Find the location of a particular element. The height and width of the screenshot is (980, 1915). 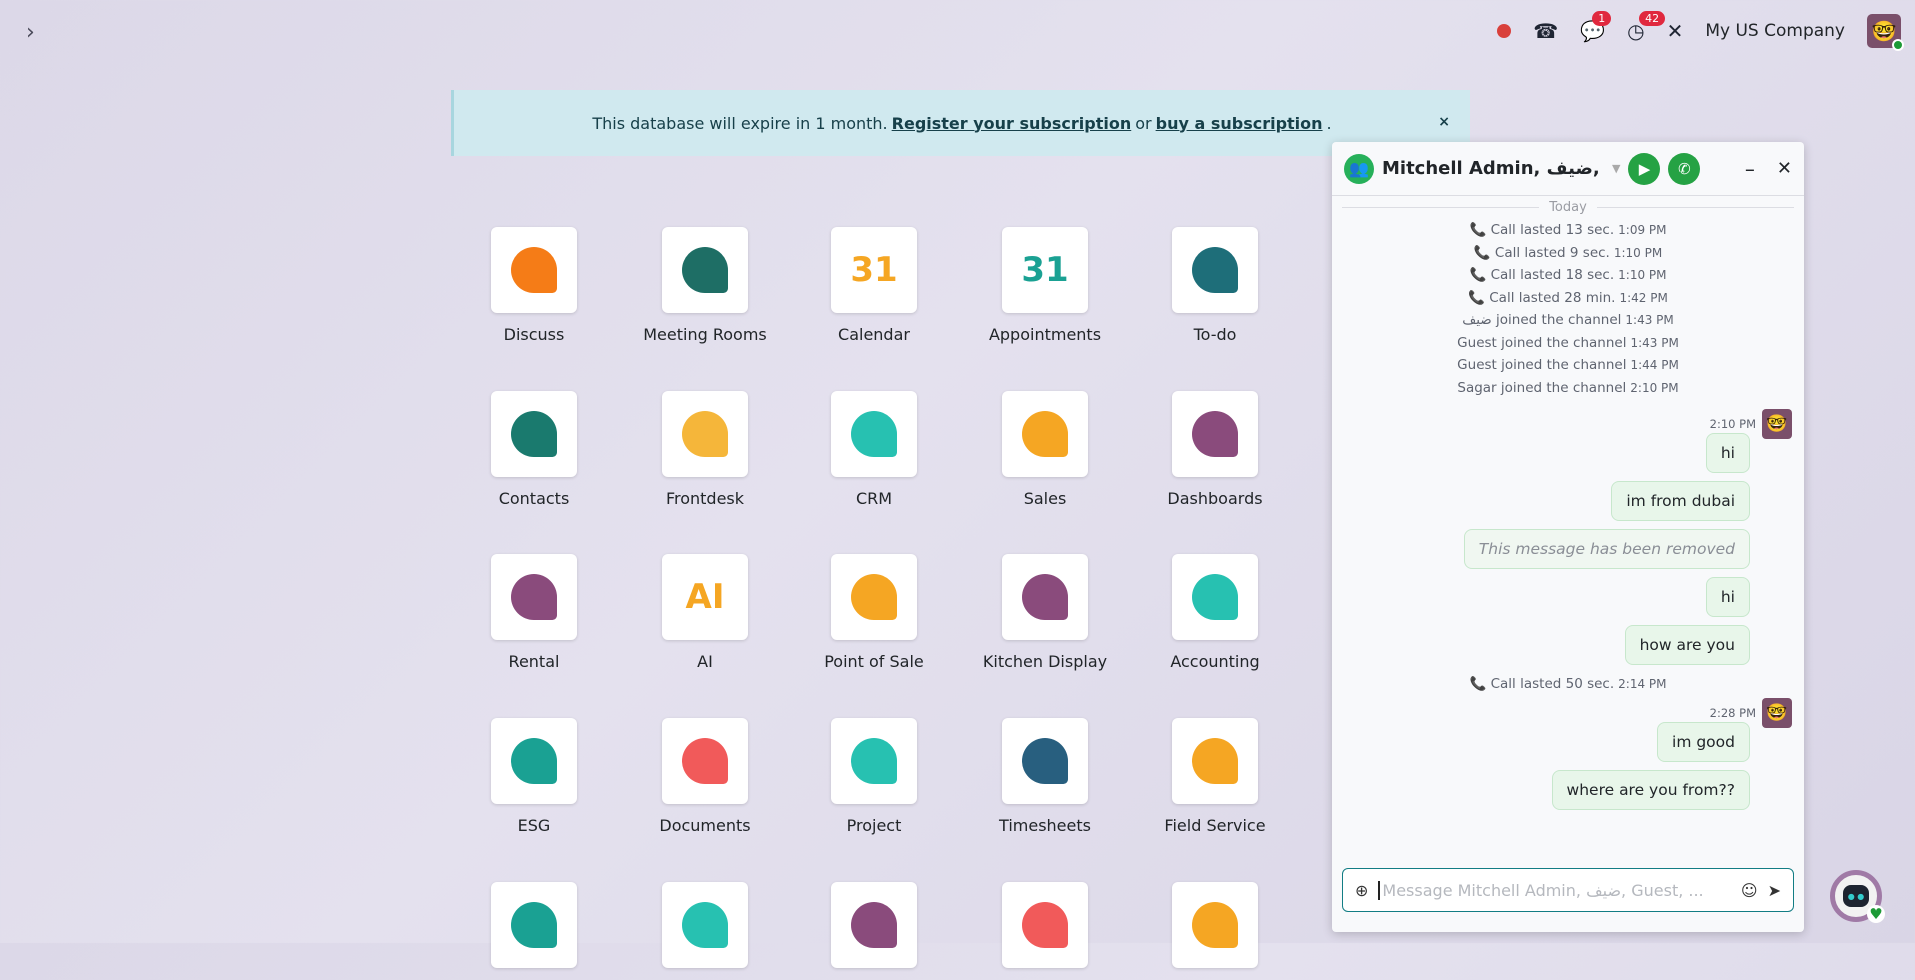

activities-badge: 42 is located at coordinates (1652, 18).